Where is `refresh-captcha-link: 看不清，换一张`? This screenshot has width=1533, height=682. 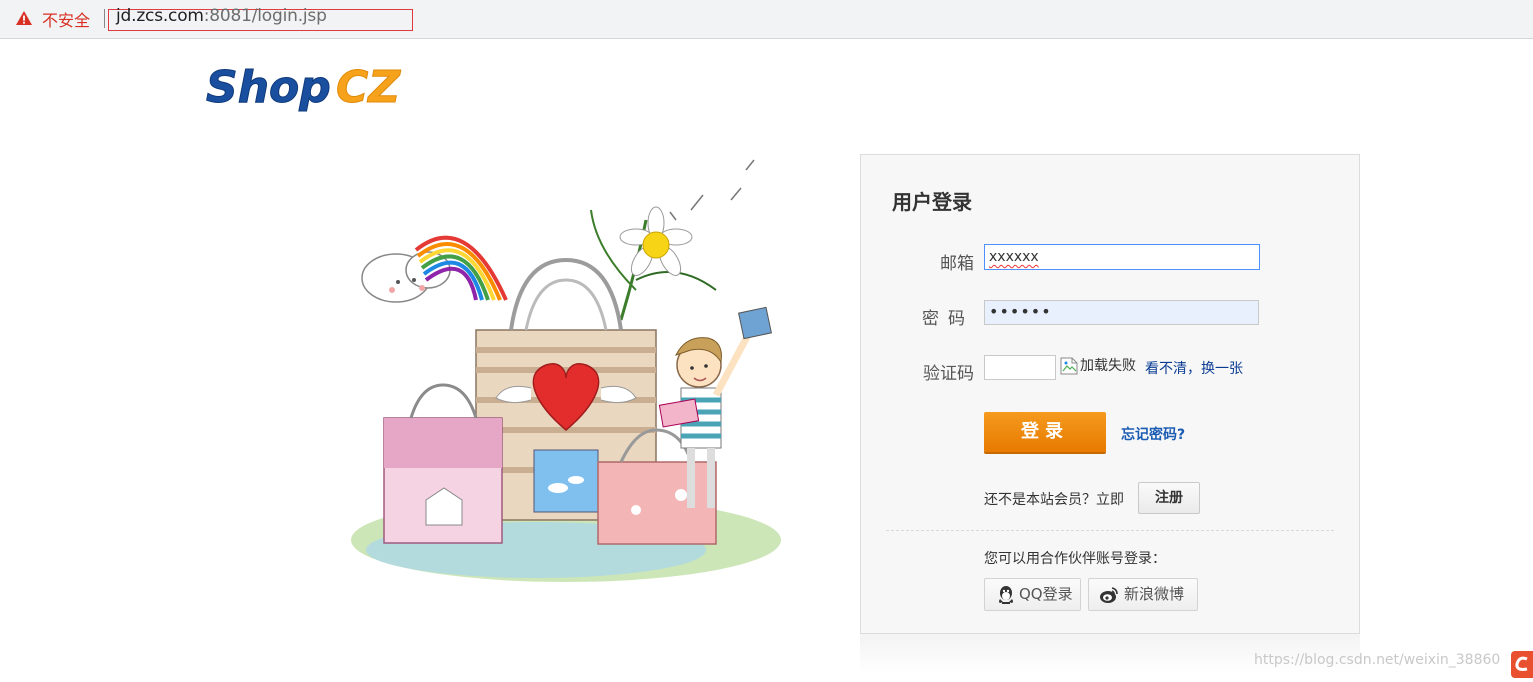 refresh-captcha-link: 看不清，换一张 is located at coordinates (1194, 368).